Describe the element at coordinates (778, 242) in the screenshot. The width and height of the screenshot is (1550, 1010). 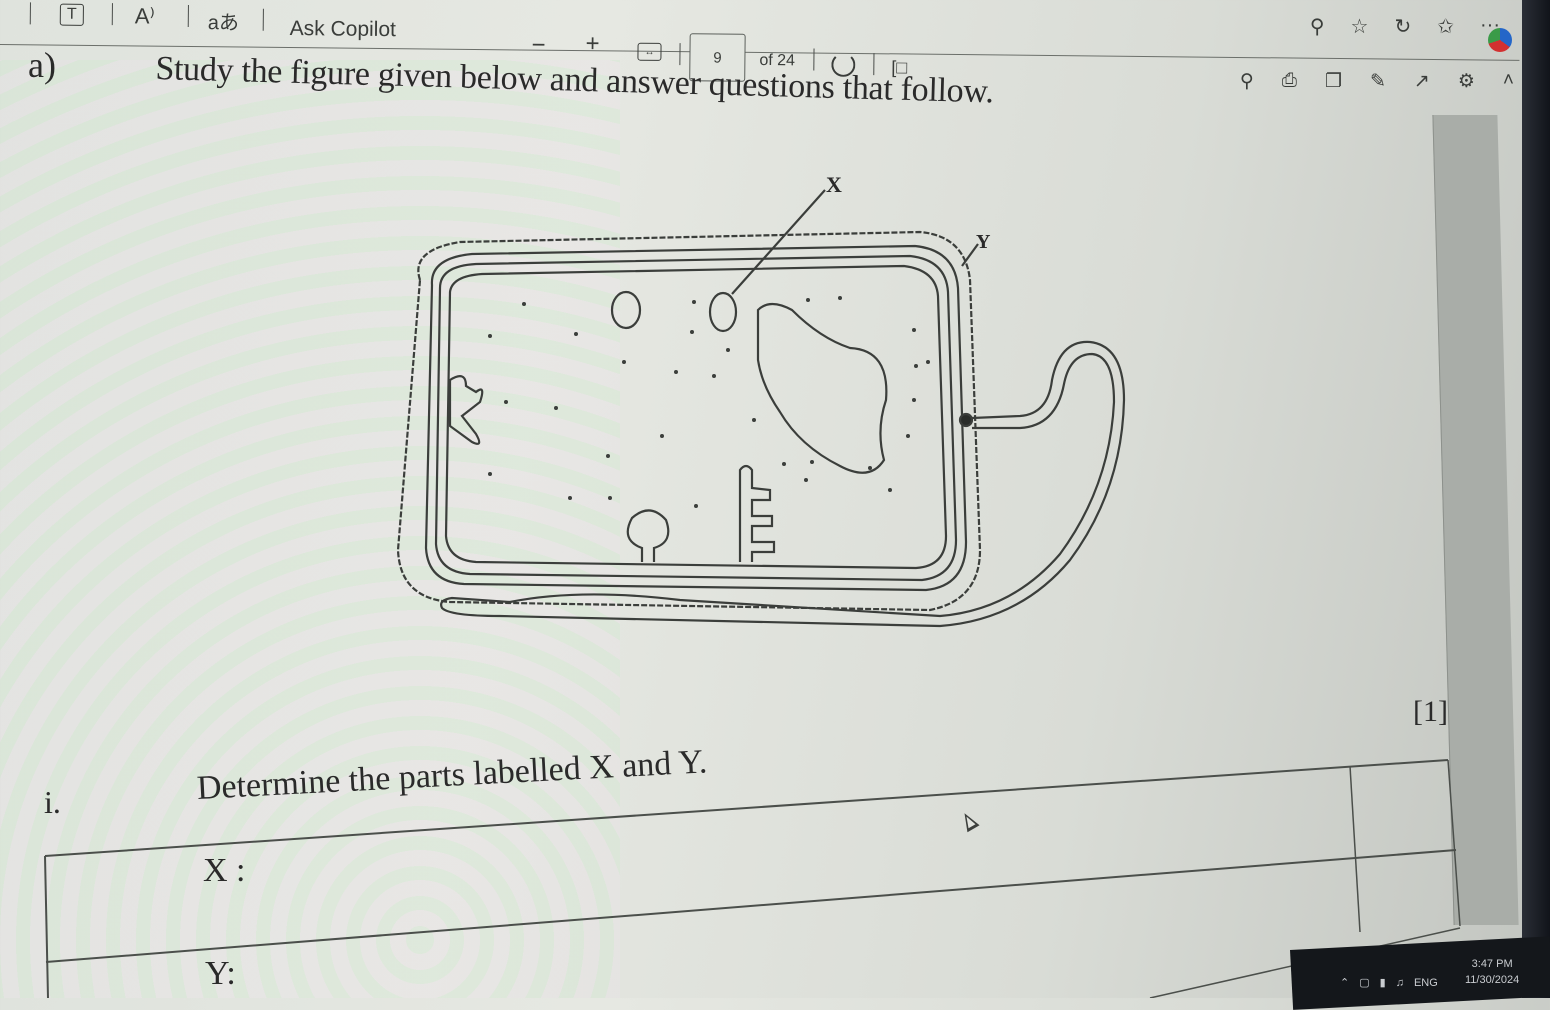
I see `label-x-pointer` at that location.